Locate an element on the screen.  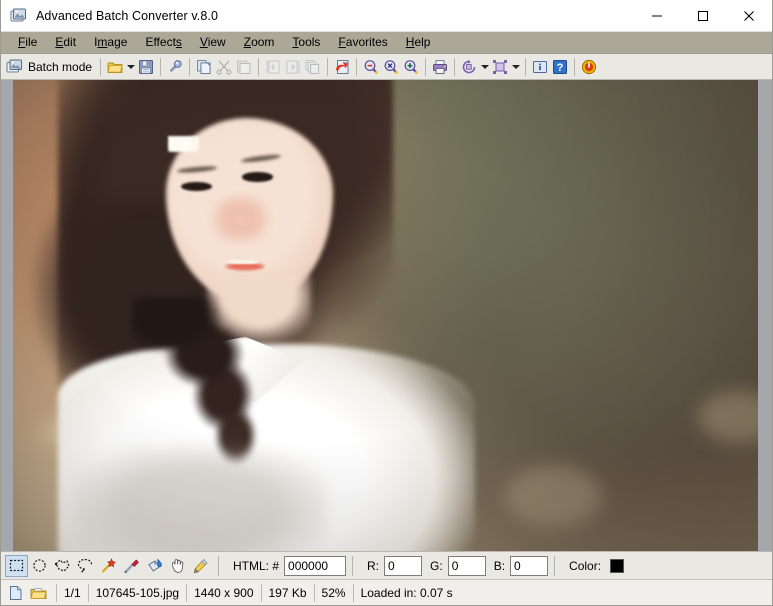
menu-effects: Effects is located at coordinates (163, 42).